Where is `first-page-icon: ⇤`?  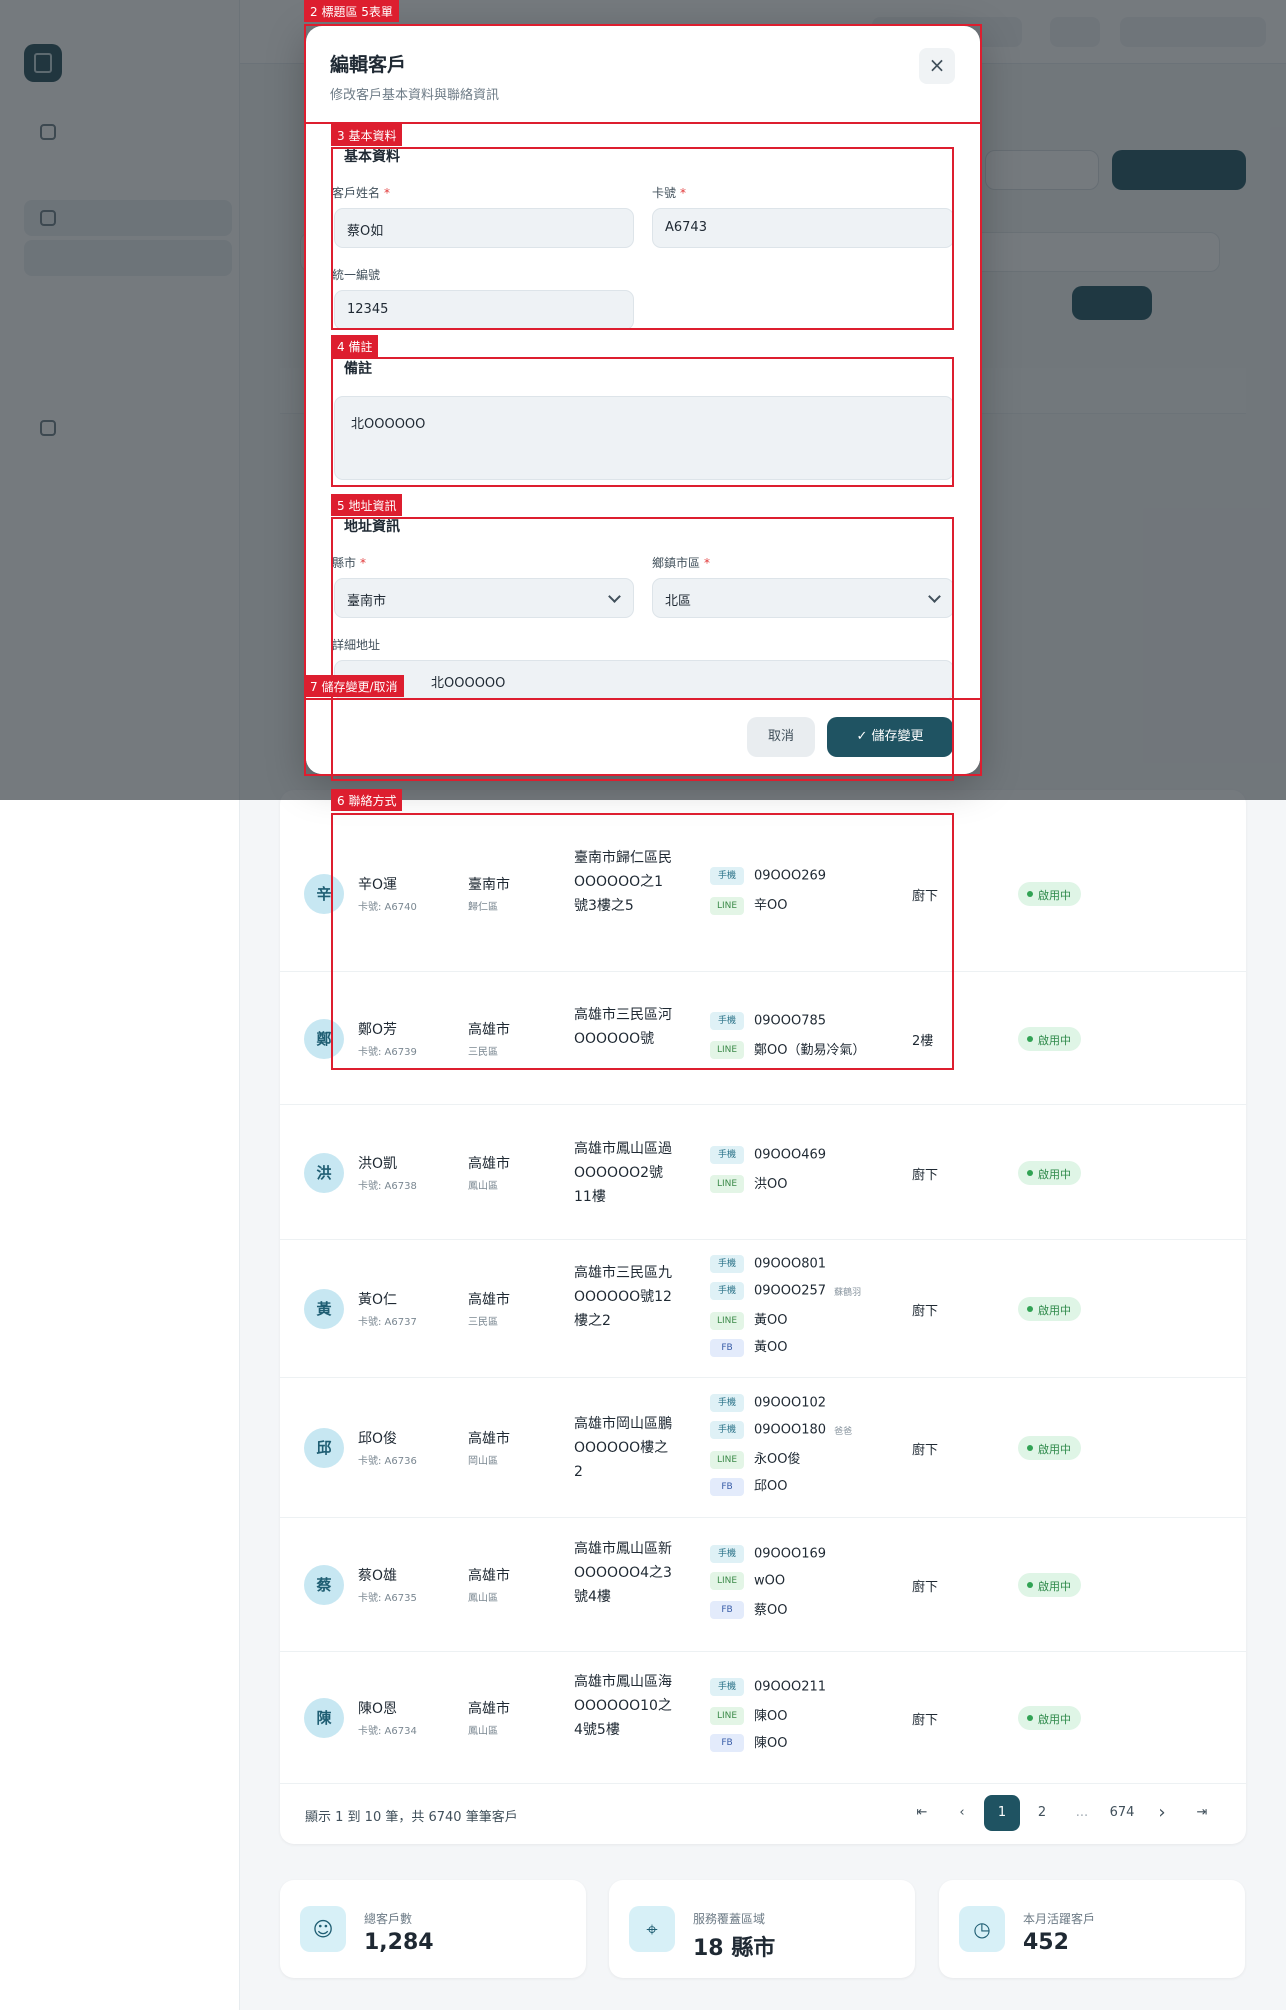
first-page-icon: ⇤ is located at coordinates (922, 1813).